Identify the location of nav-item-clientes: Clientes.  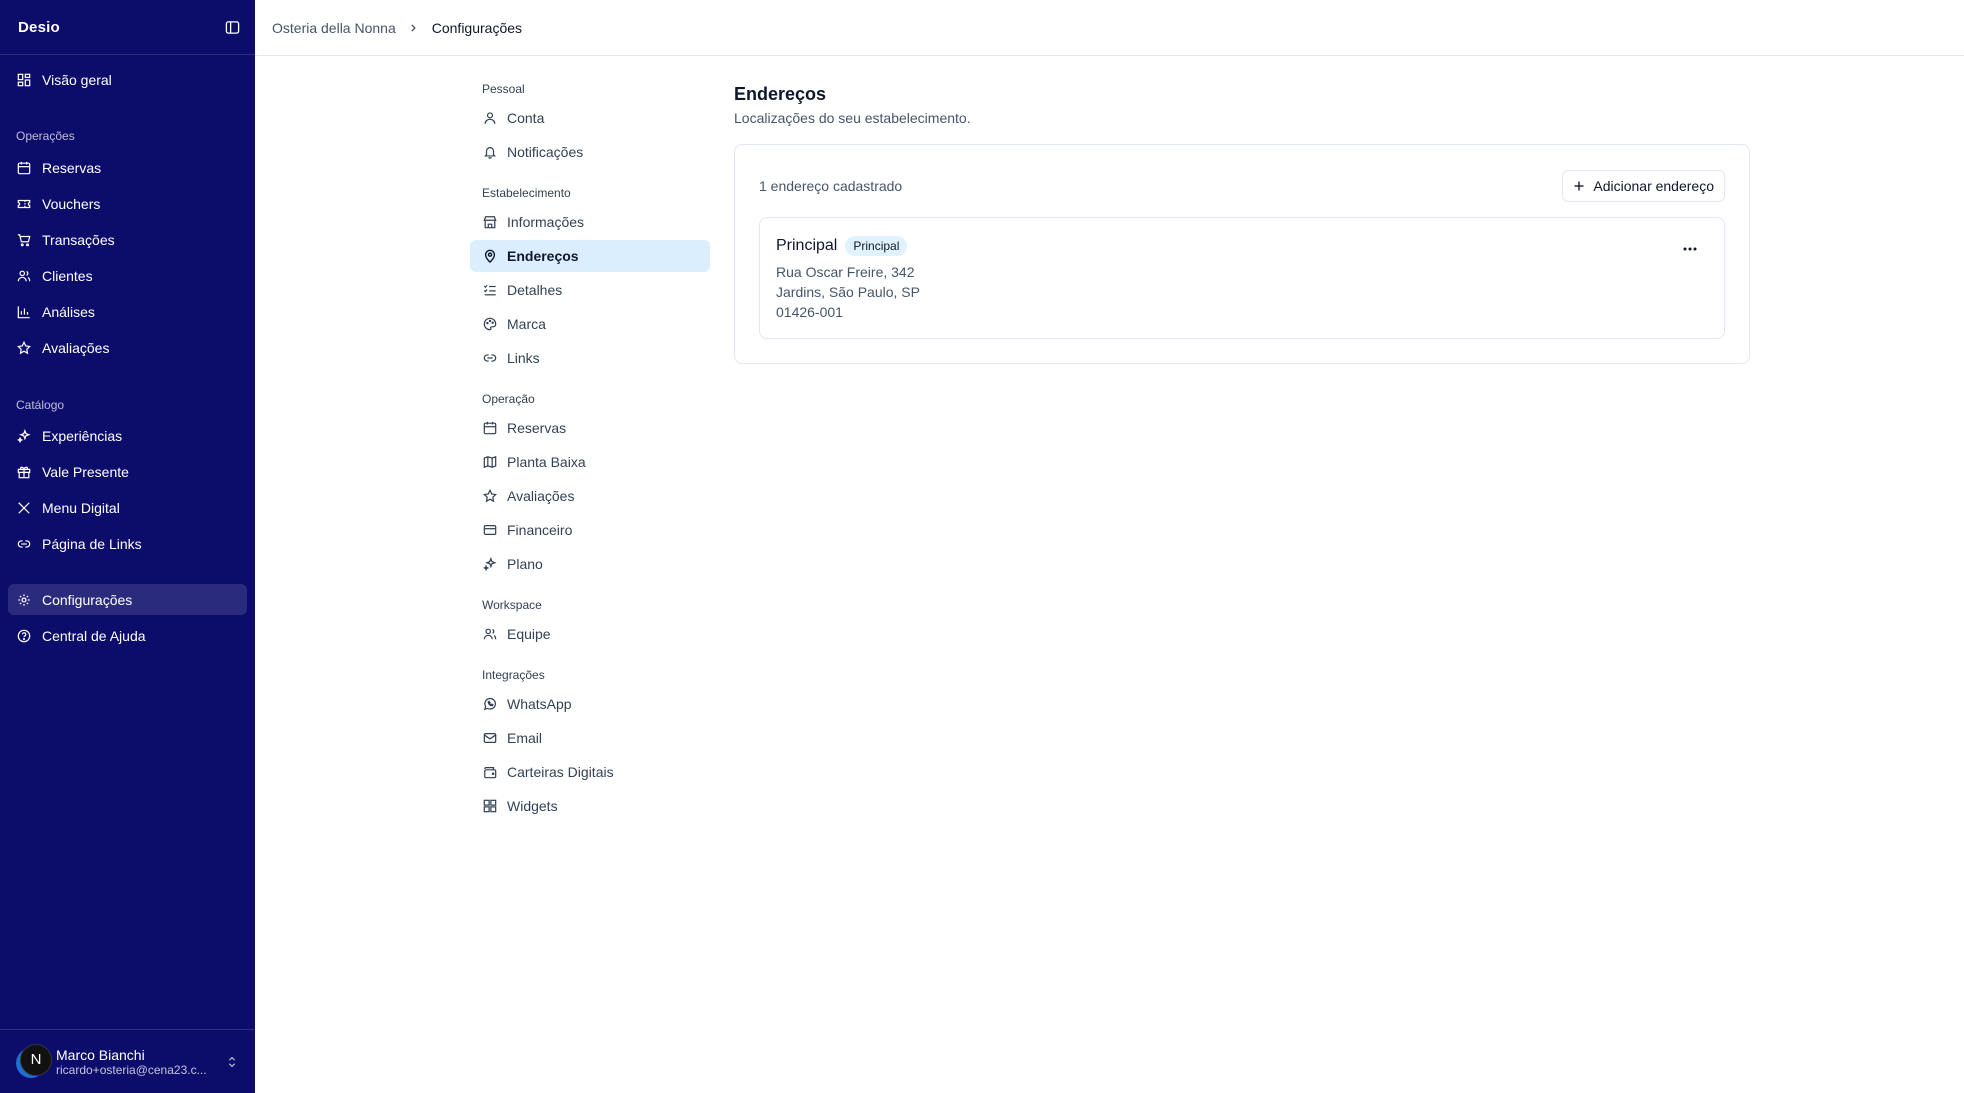
(127, 275).